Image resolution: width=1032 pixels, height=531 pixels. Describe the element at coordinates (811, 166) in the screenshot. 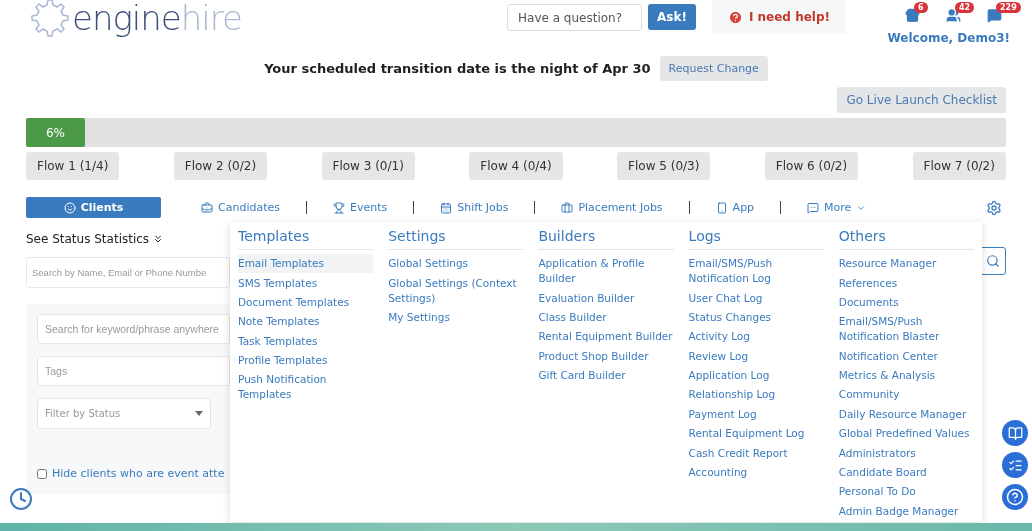

I see `flow-button: Flow 6 (0/2)` at that location.